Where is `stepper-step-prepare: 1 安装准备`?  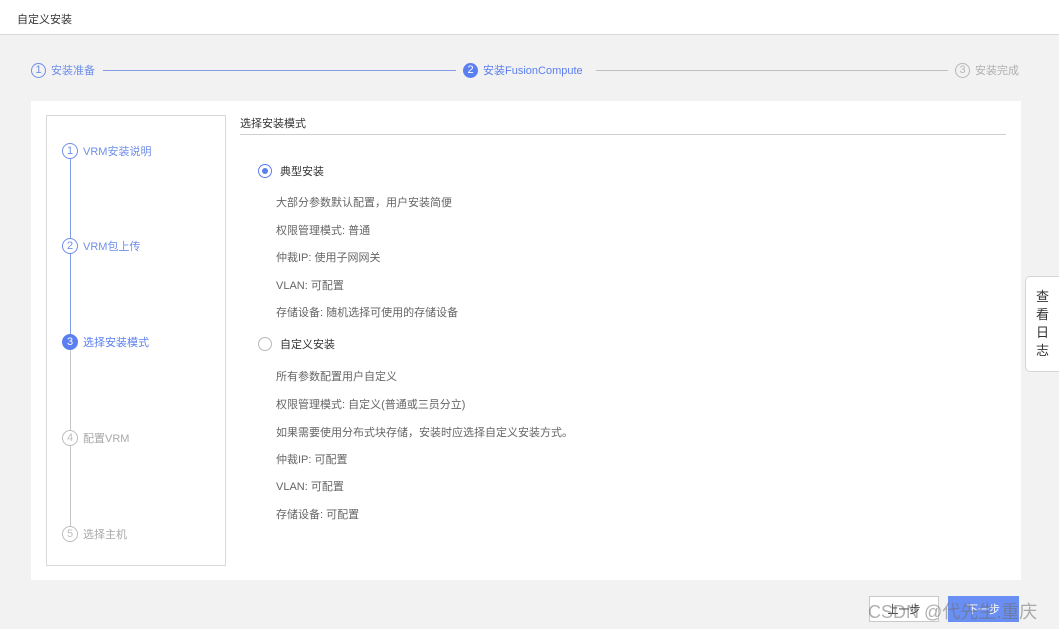 stepper-step-prepare: 1 安装准备 is located at coordinates (63, 70).